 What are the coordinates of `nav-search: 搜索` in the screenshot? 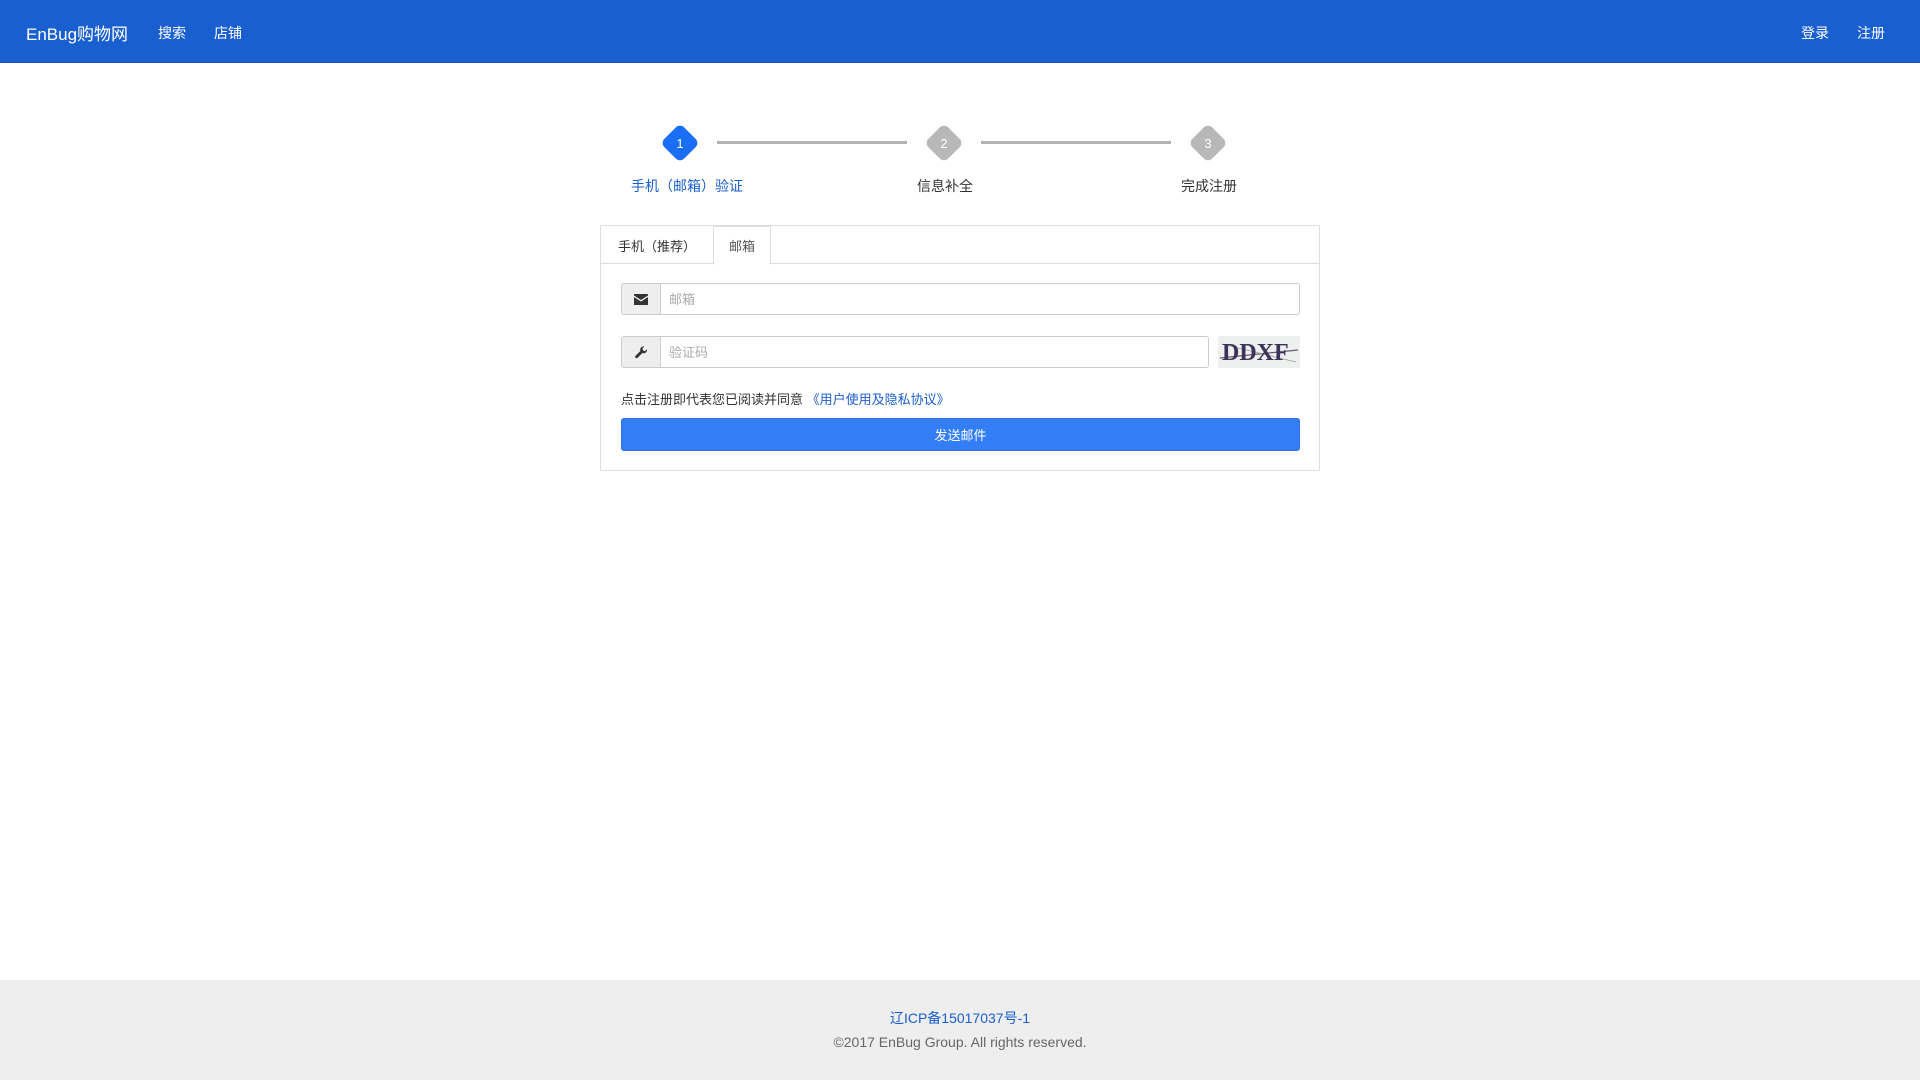 It's located at (172, 33).